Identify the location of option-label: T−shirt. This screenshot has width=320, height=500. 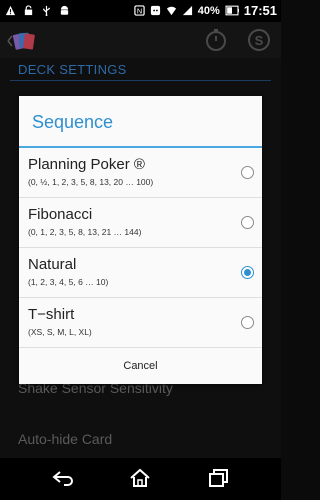
(51, 314).